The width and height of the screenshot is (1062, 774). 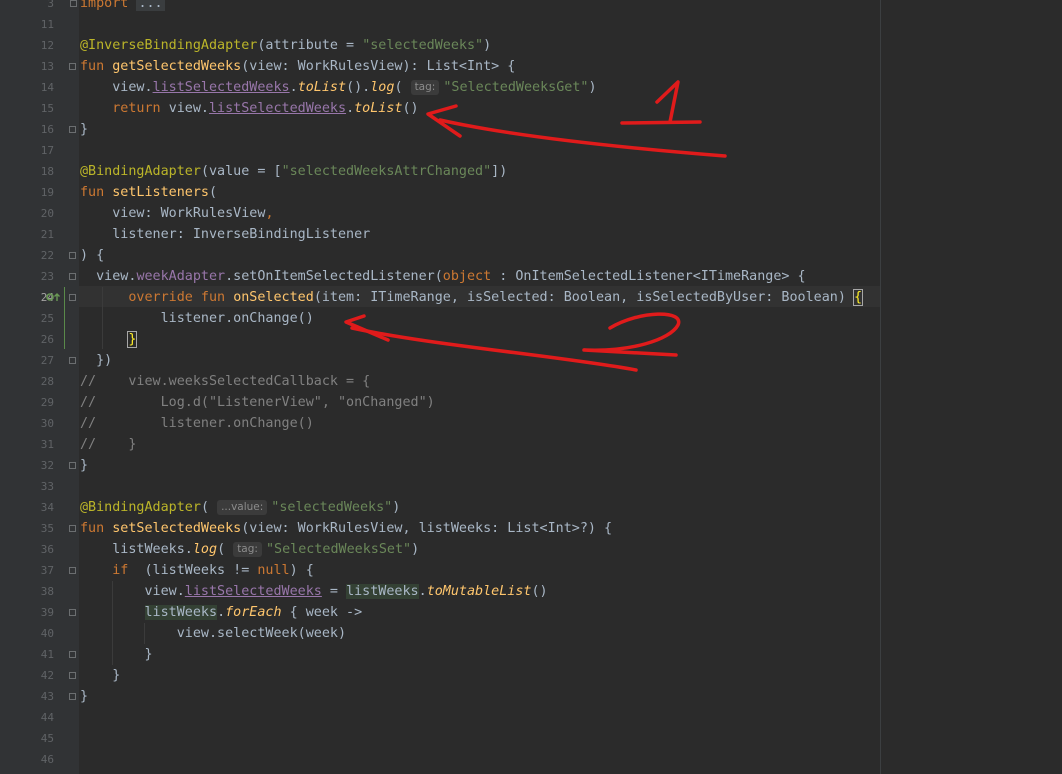 What do you see at coordinates (631, 334) in the screenshot?
I see `mark-2-shape` at bounding box center [631, 334].